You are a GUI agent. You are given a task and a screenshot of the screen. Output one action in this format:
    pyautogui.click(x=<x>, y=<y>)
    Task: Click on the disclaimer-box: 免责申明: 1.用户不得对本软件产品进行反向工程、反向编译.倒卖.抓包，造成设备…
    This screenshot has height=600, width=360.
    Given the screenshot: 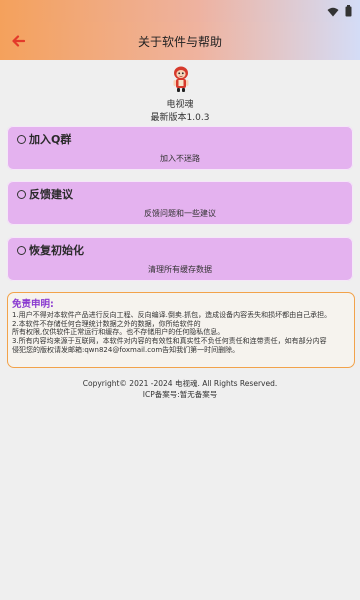 What is the action you would take?
    pyautogui.click(x=181, y=330)
    